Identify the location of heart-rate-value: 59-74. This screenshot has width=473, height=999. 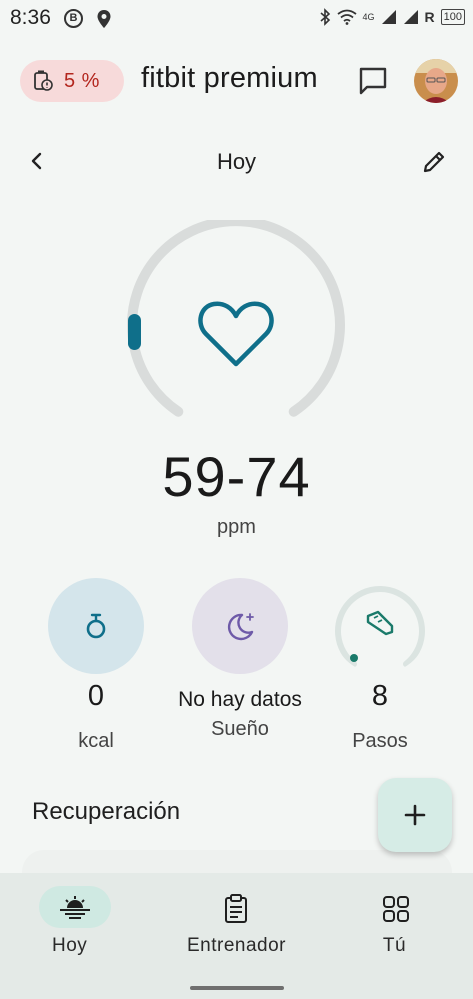
(236, 476).